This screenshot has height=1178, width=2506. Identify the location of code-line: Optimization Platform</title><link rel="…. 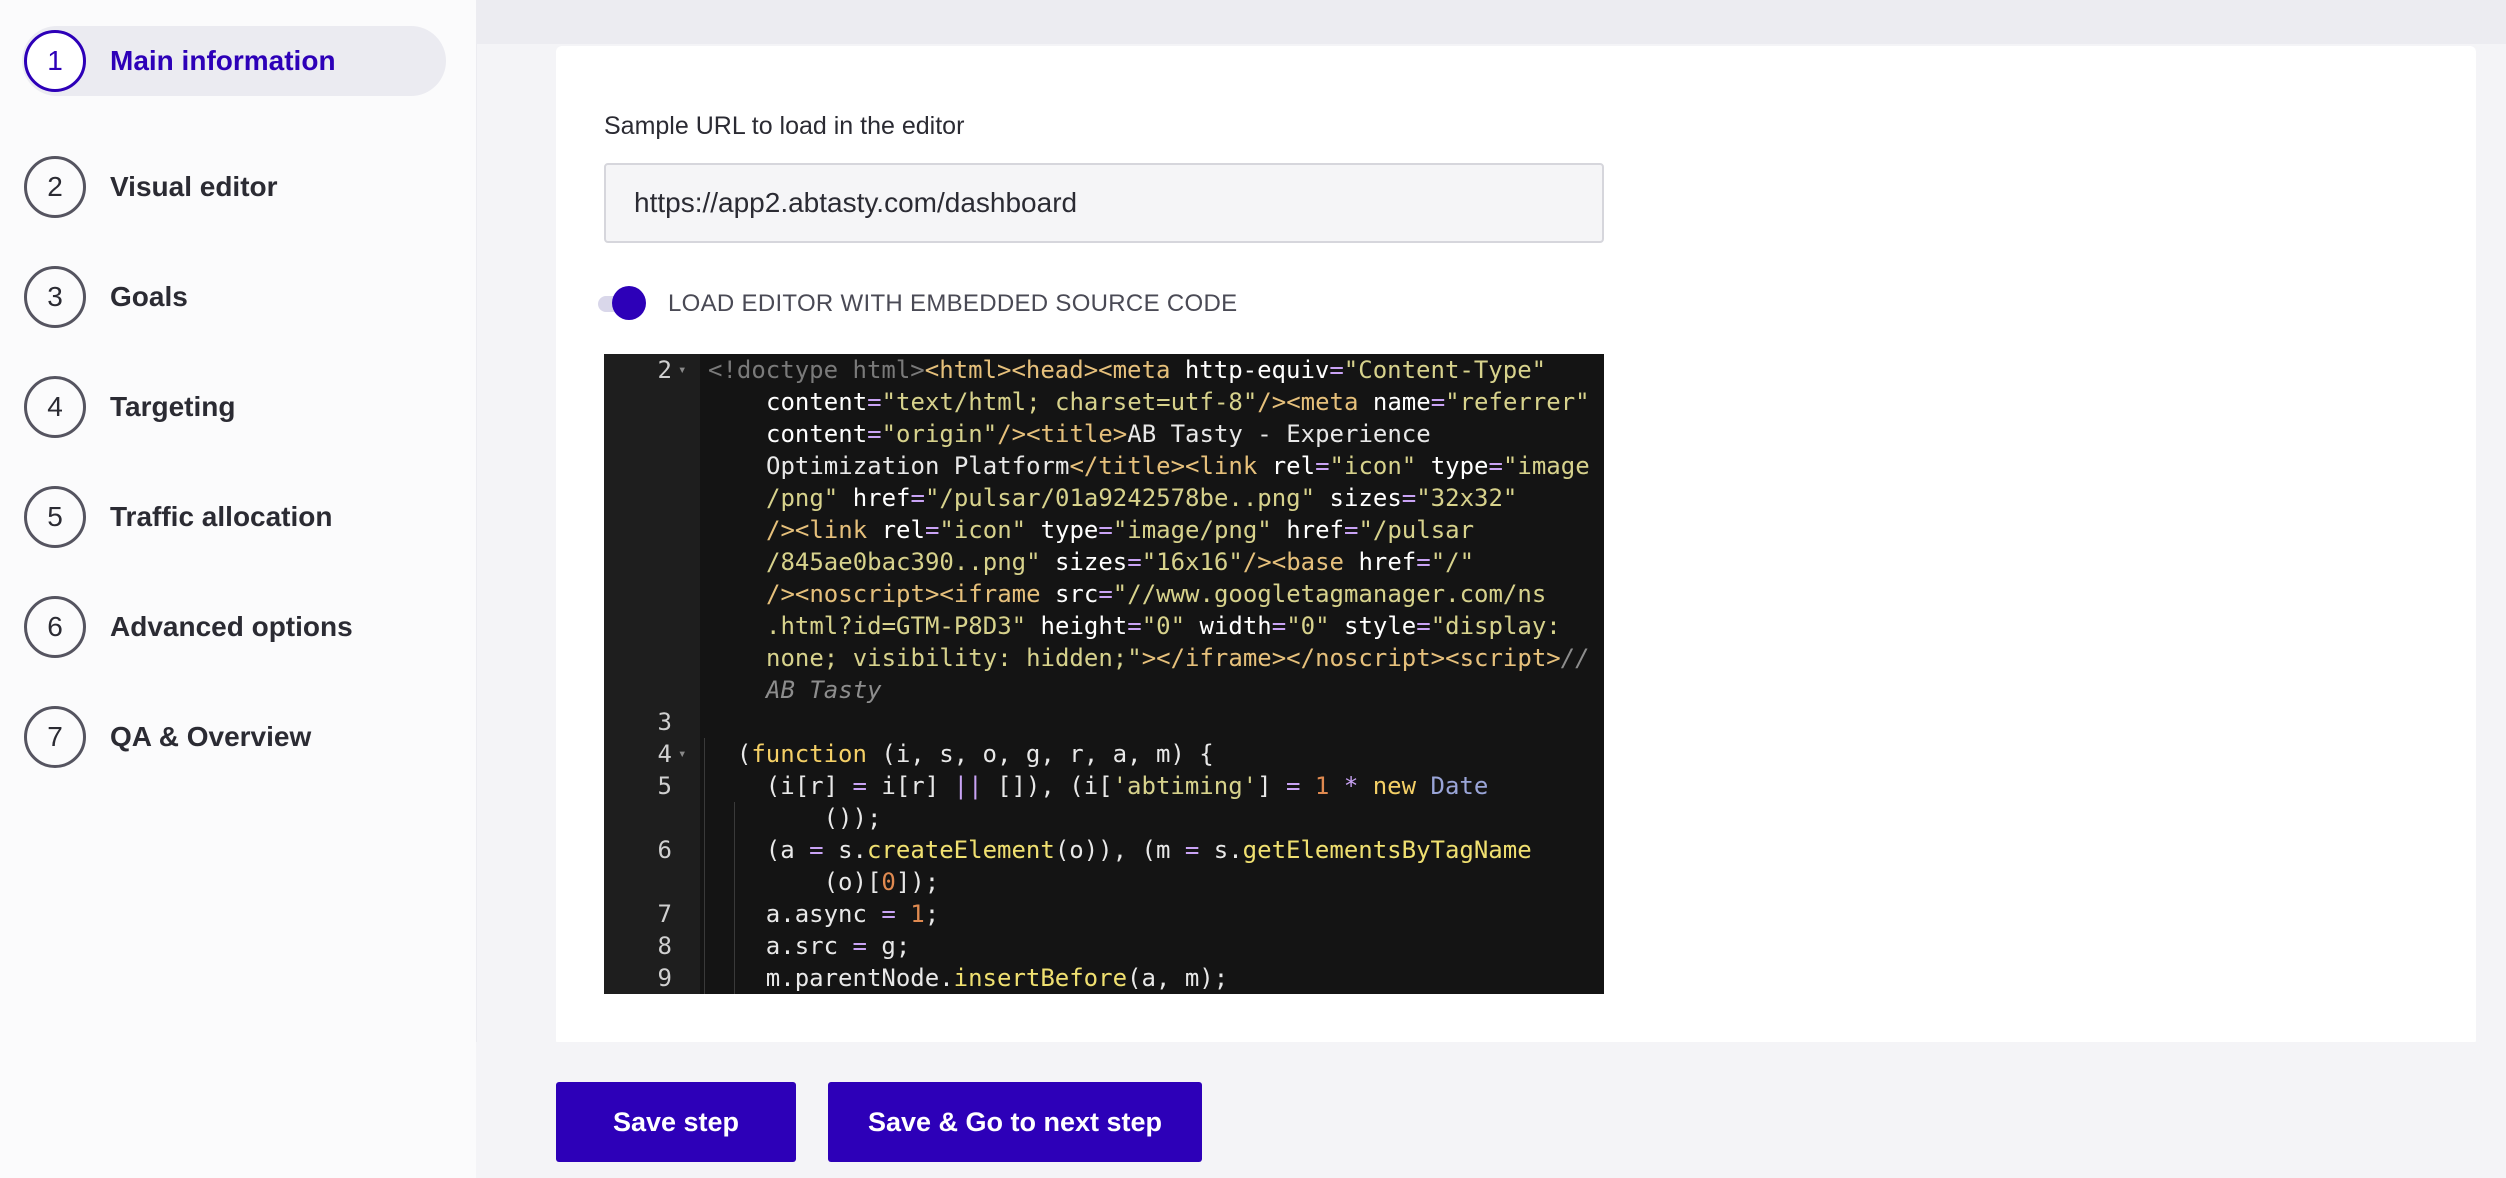
(1104, 466).